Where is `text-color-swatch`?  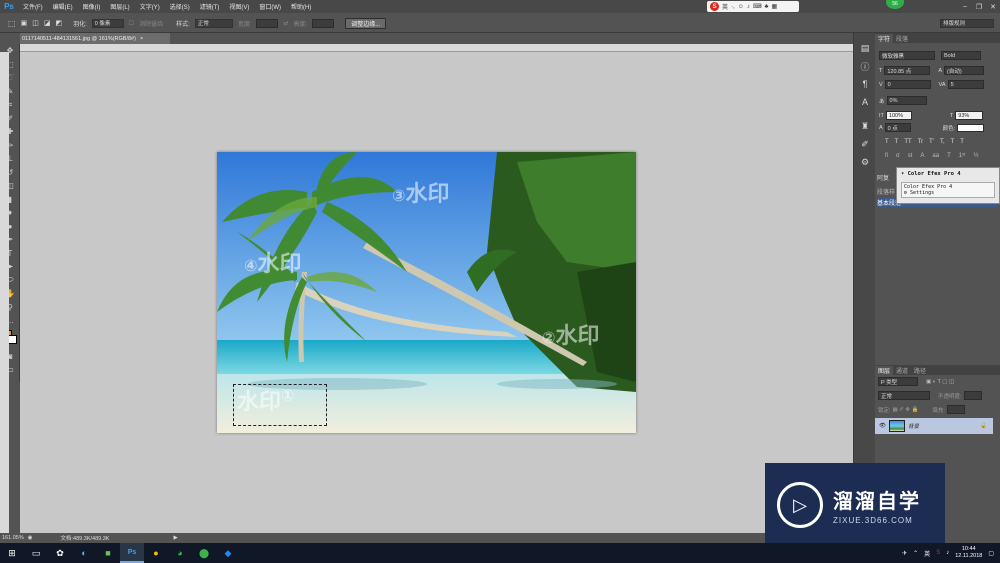
text-color-swatch is located at coordinates (971, 127).